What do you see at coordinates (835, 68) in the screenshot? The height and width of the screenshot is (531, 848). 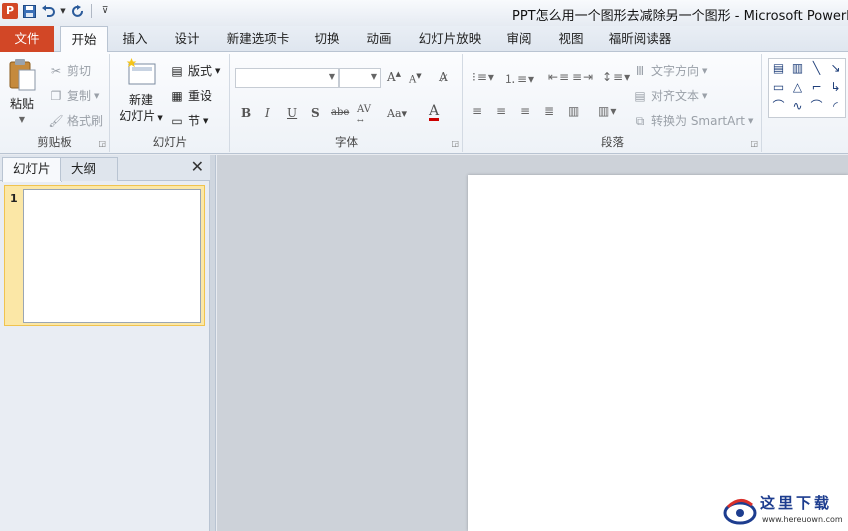 I see `arrow-shape-icon: ↘` at bounding box center [835, 68].